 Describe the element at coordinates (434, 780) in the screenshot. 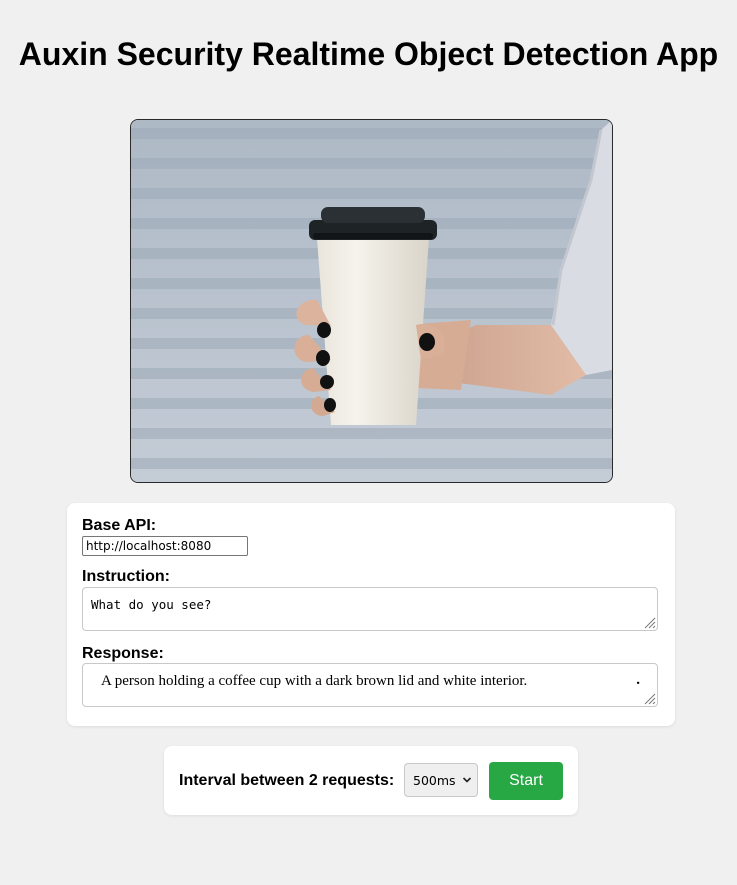

I see `interval-selected-value: 500ms` at that location.